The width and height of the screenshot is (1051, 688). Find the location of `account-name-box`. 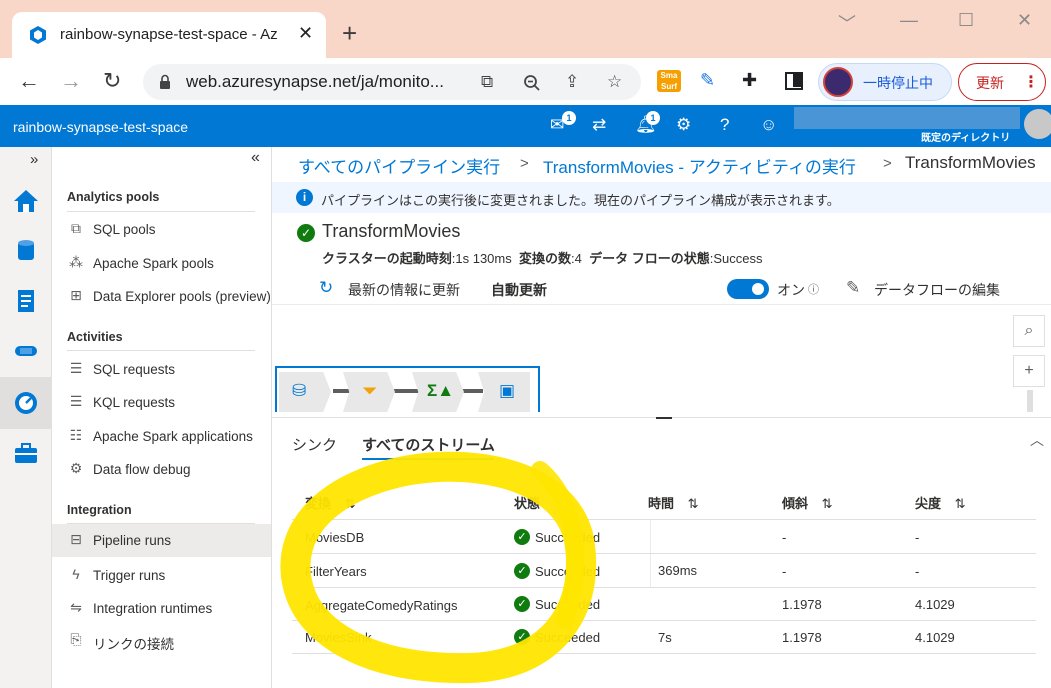

account-name-box is located at coordinates (907, 118).